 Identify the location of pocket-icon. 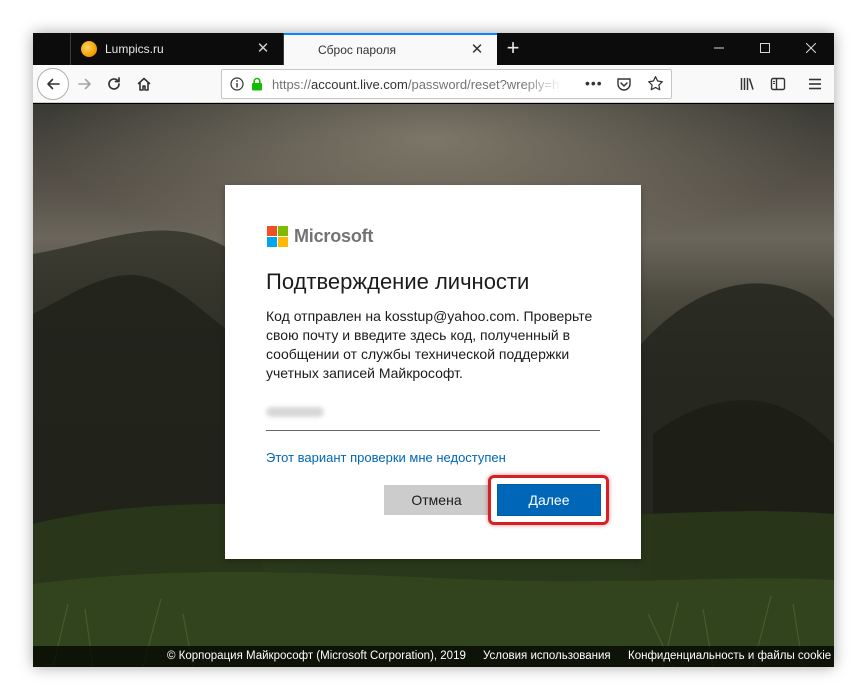
(624, 84).